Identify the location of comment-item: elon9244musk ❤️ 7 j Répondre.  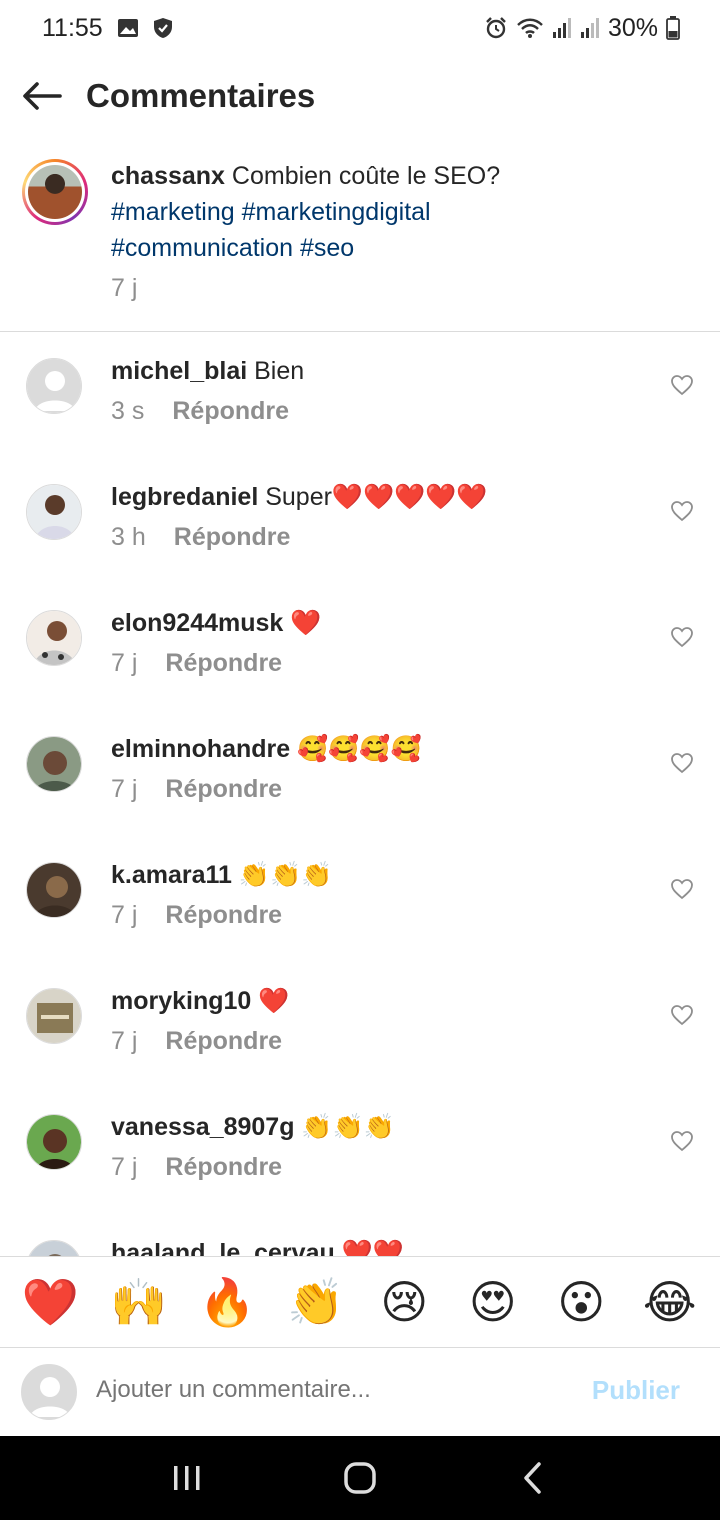
(360, 648).